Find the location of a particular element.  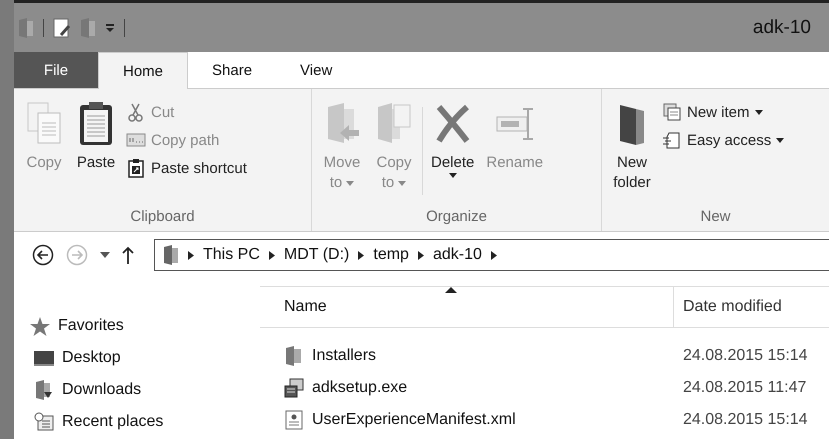

ribbon-button: New folder is located at coordinates (632, 143).